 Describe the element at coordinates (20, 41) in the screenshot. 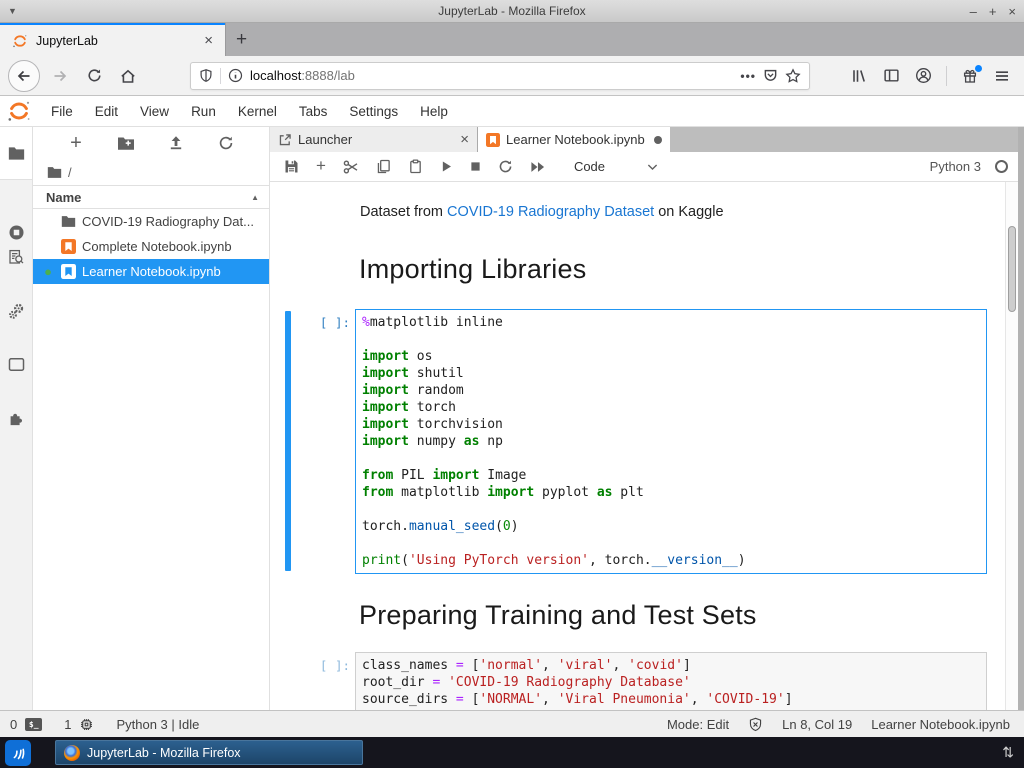

I see `jupyter-favicon` at that location.